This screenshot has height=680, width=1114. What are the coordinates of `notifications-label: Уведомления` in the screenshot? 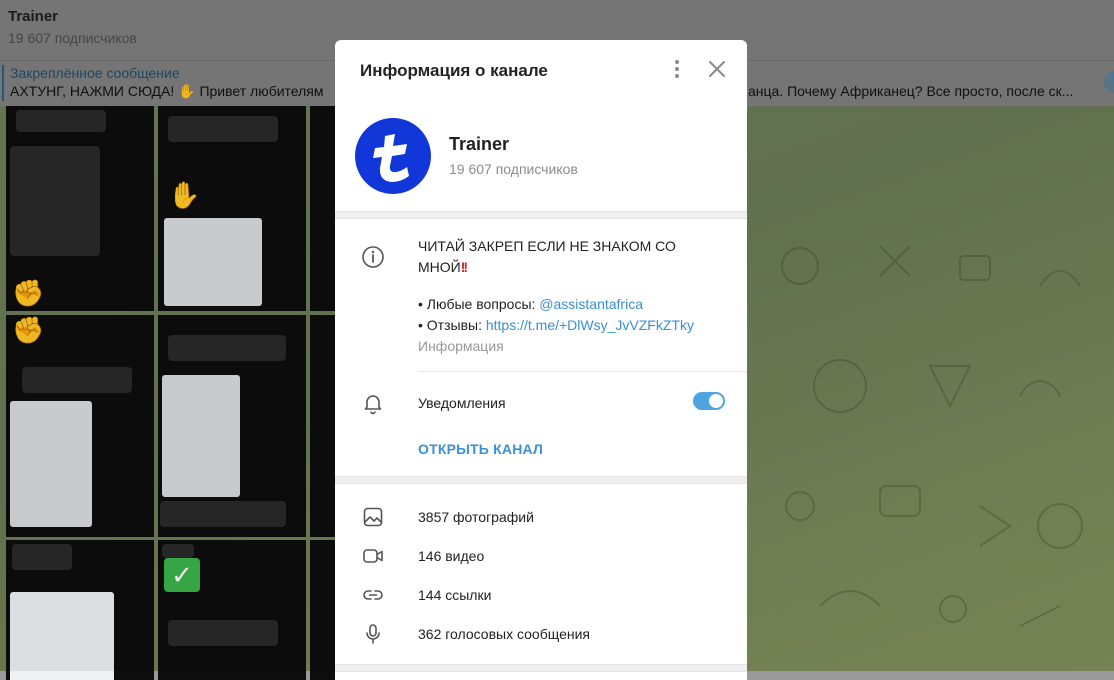 It's located at (462, 403).